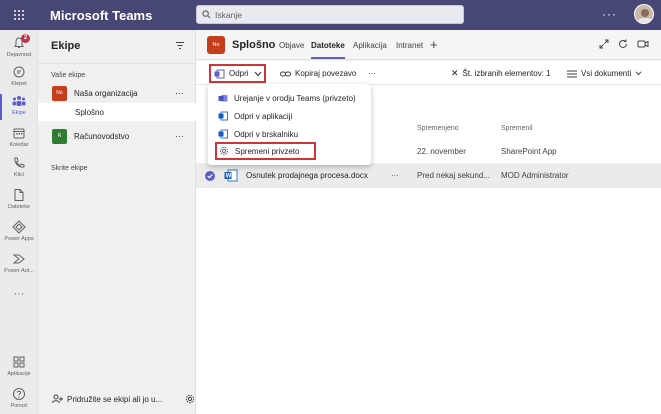  Describe the element at coordinates (18, 207) in the screenshot. I see `rail-label: Datoteke` at that location.